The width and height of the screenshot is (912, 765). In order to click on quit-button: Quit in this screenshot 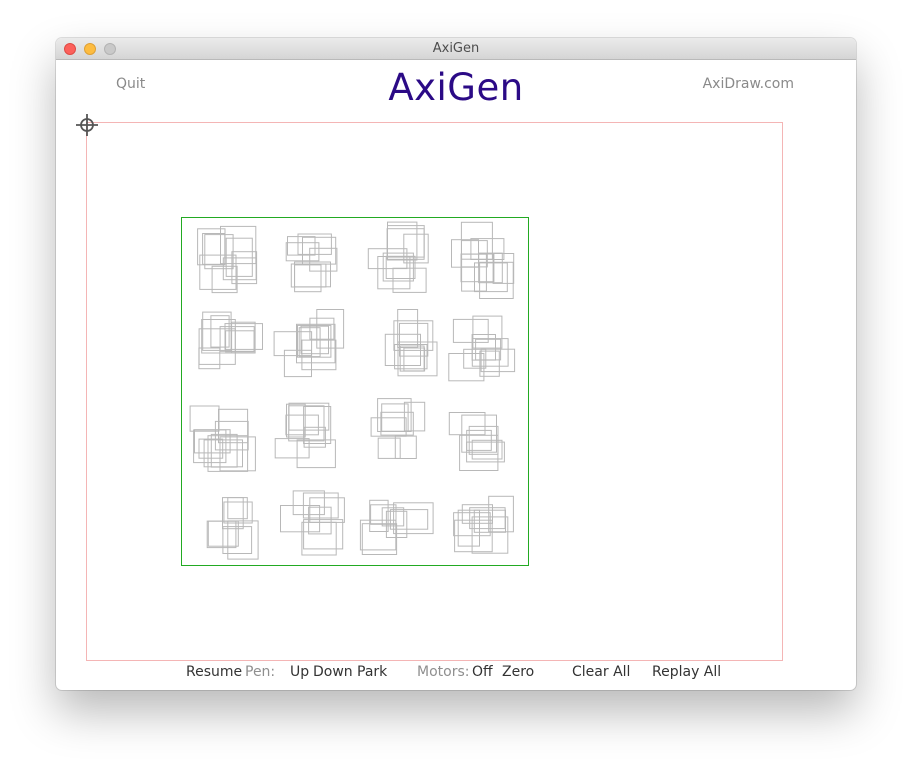, I will do `click(130, 84)`.